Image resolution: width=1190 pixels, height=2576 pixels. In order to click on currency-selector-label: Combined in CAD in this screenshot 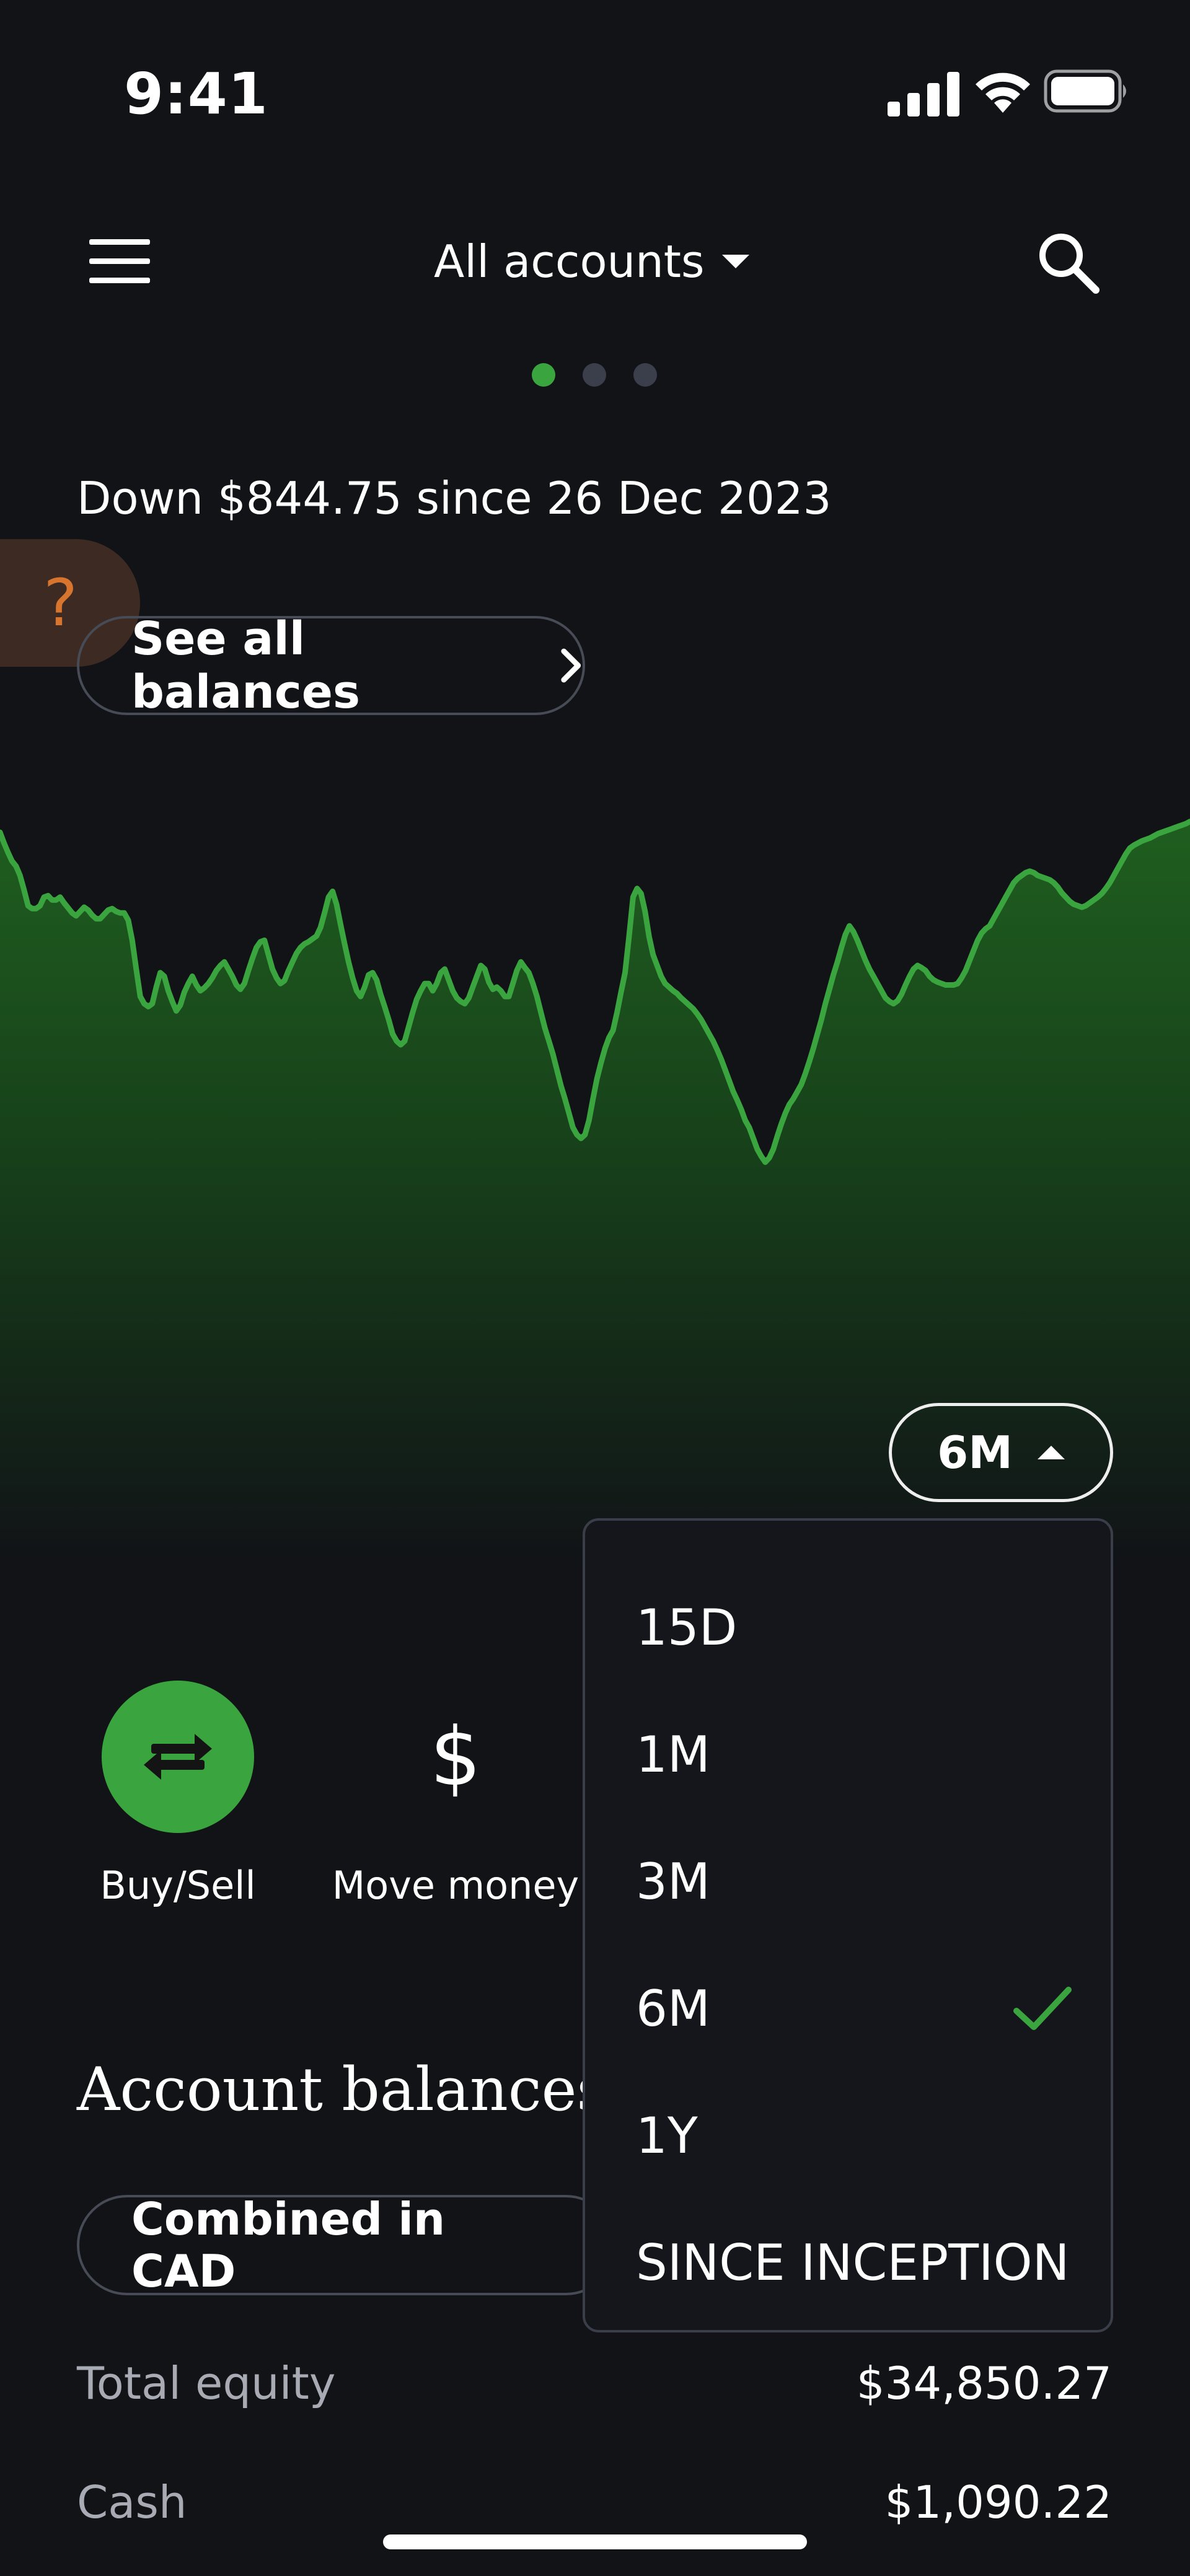, I will do `click(288, 2245)`.